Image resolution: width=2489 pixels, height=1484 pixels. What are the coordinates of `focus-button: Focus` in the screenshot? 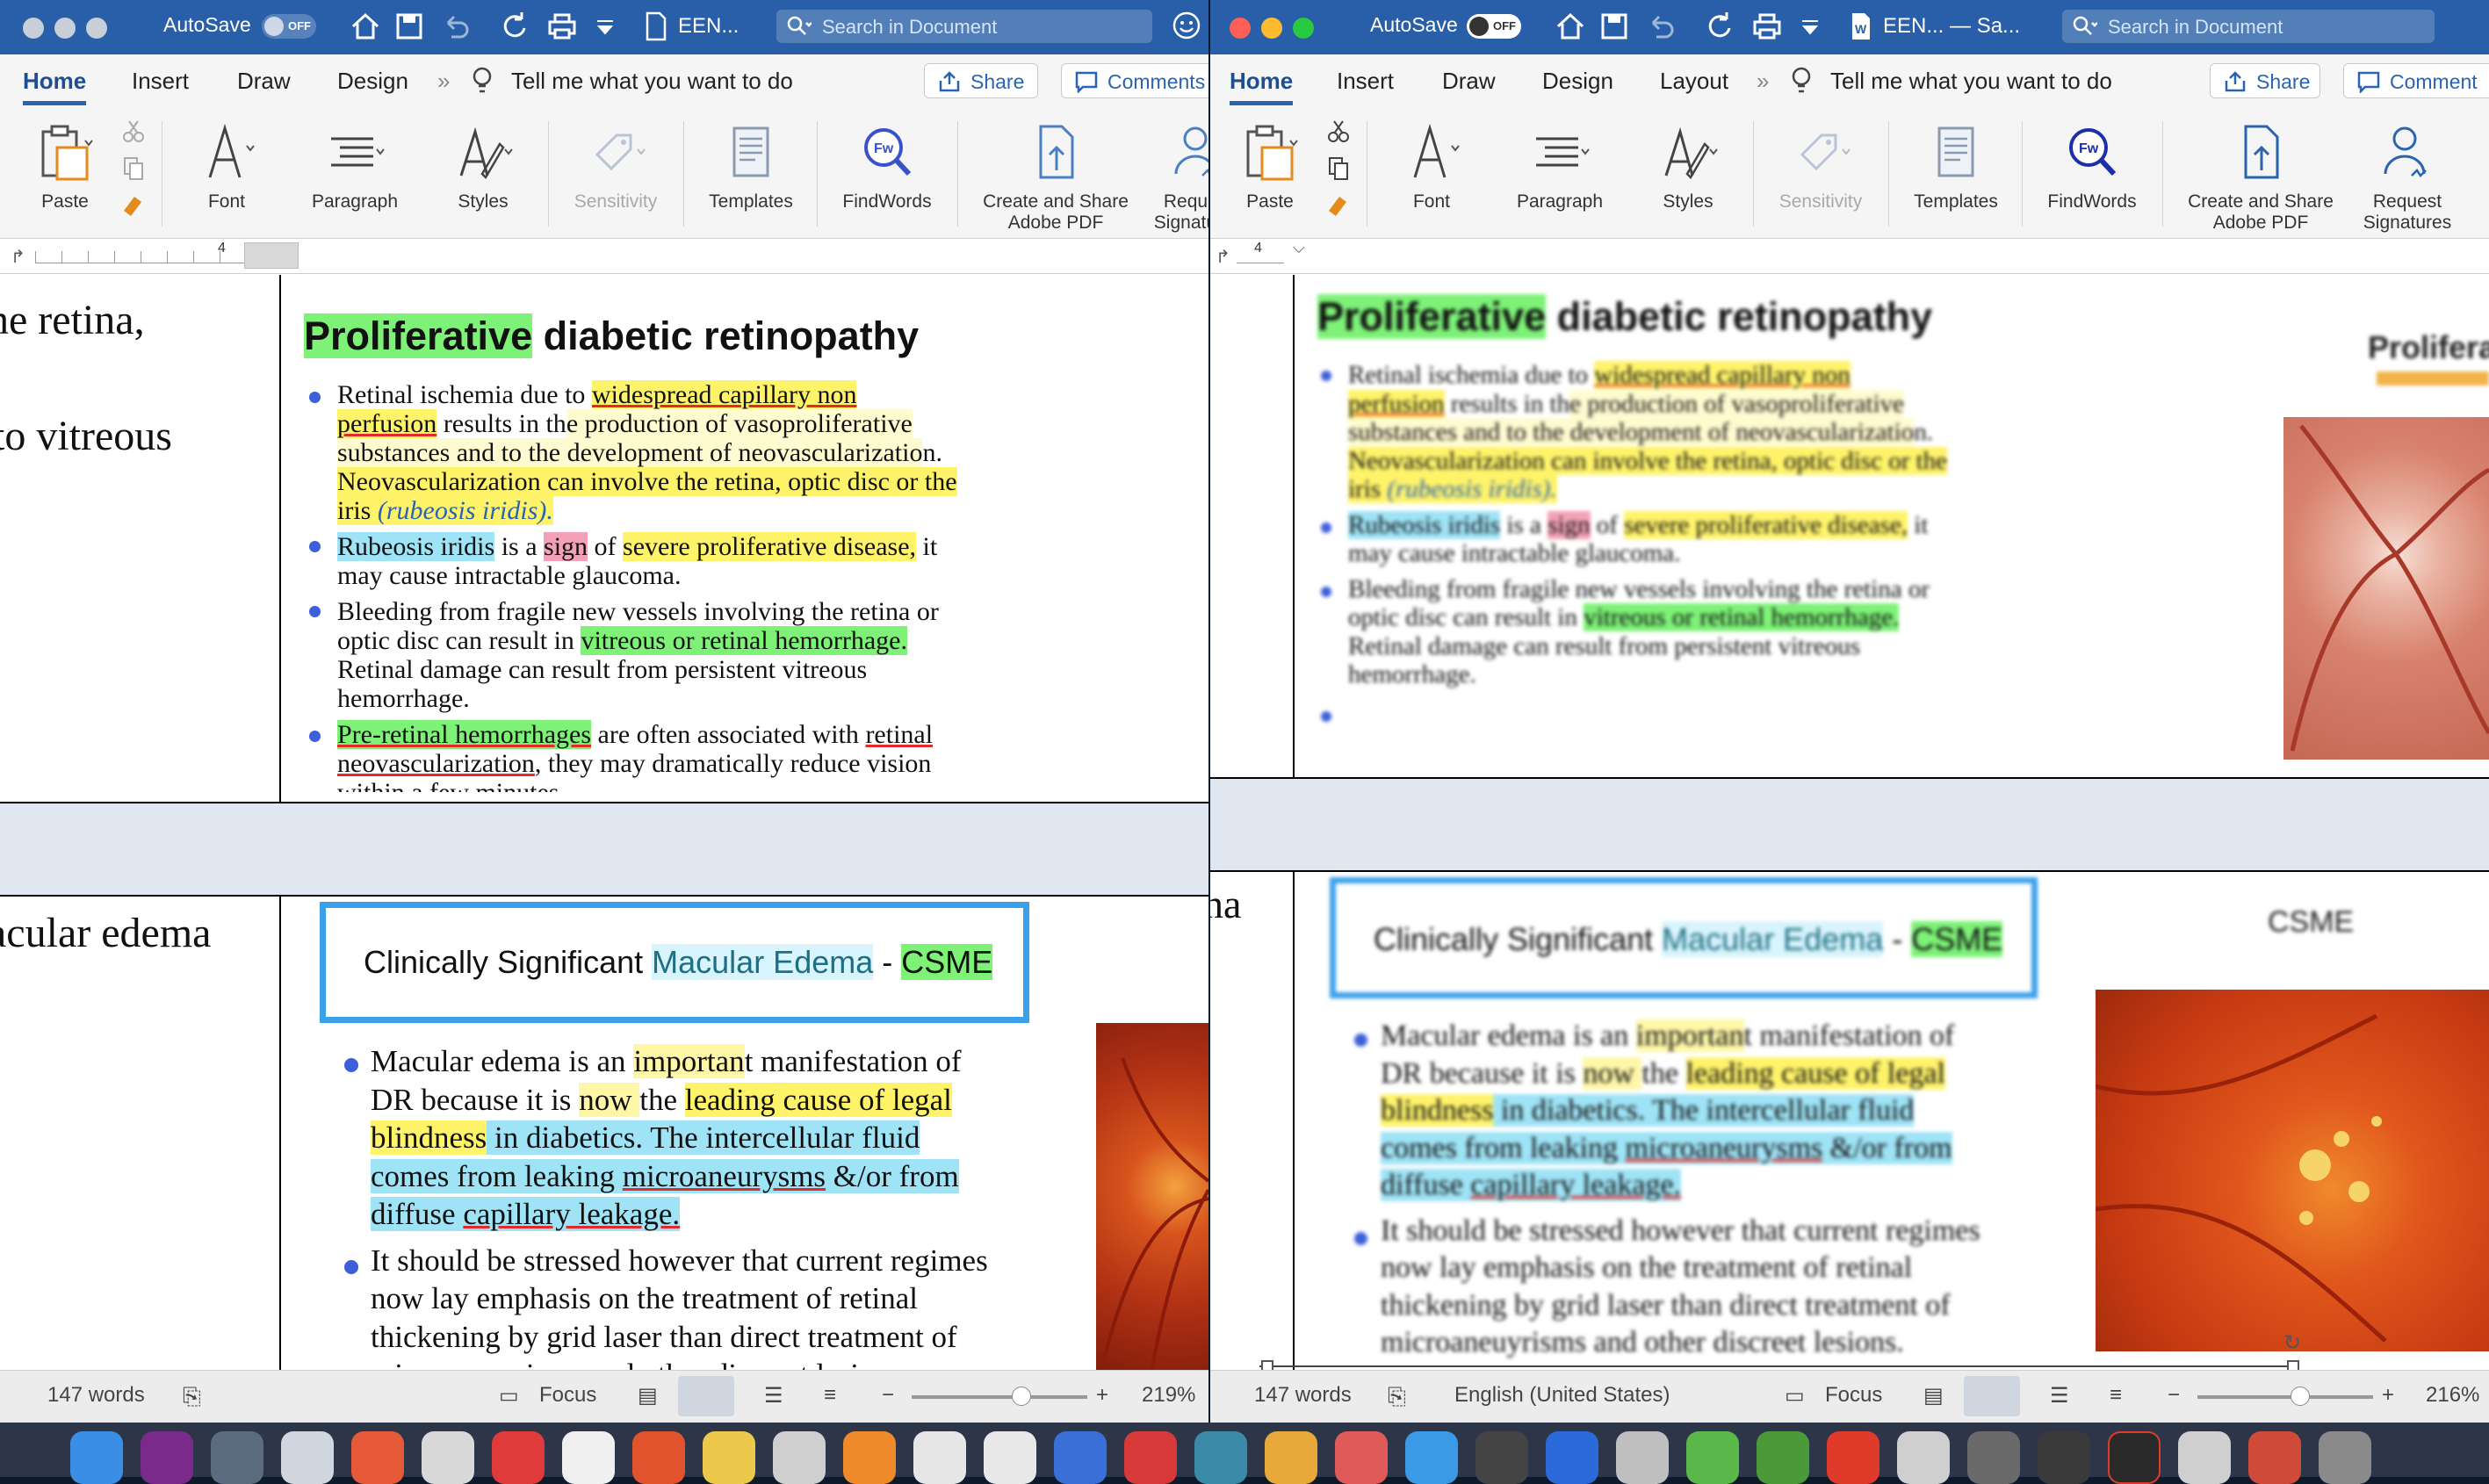 It's located at (567, 1395).